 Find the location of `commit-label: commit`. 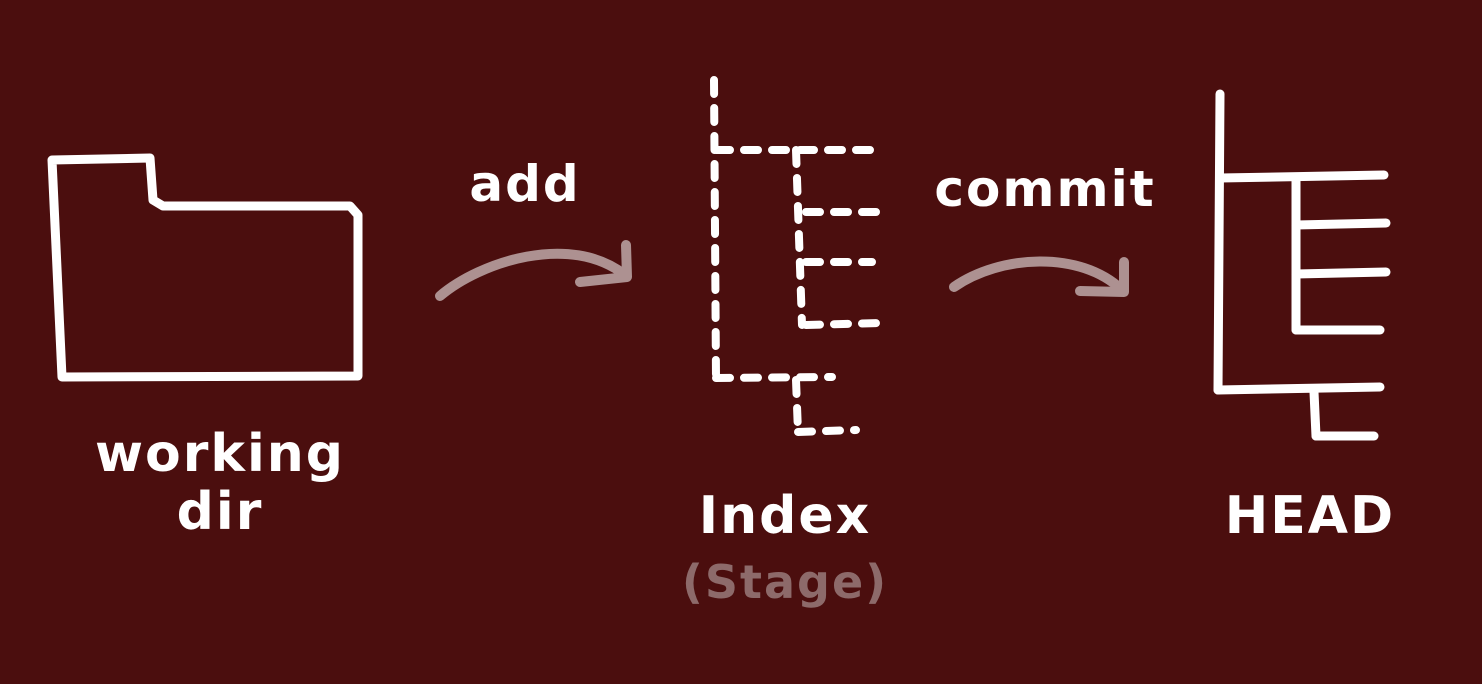

commit-label: commit is located at coordinates (1045, 189).